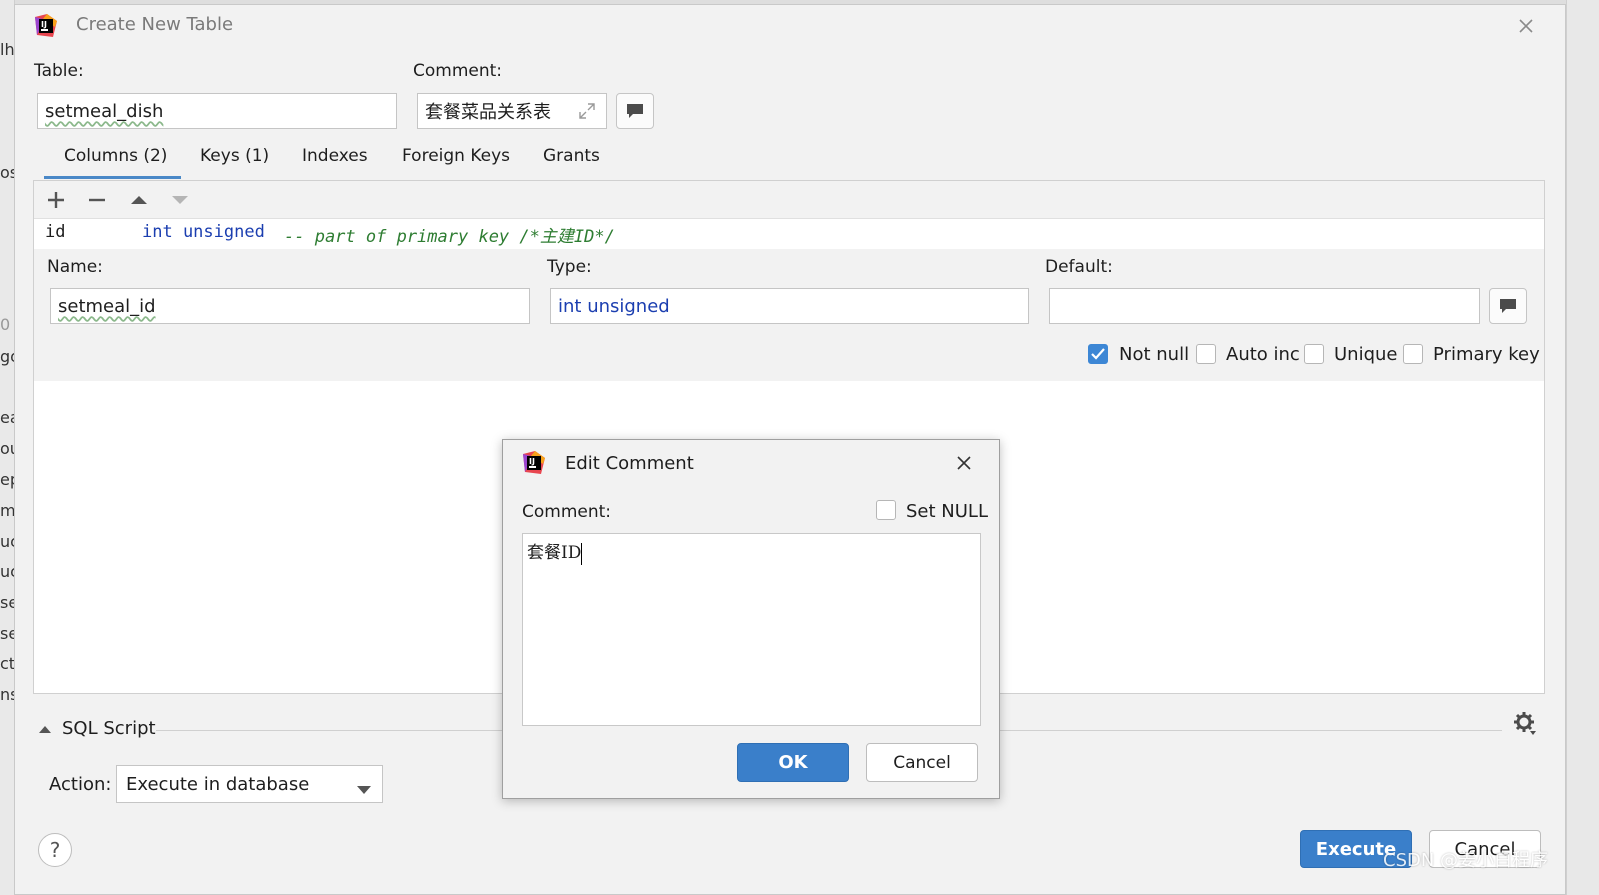  What do you see at coordinates (1582, 447) in the screenshot?
I see `background-right-strip` at bounding box center [1582, 447].